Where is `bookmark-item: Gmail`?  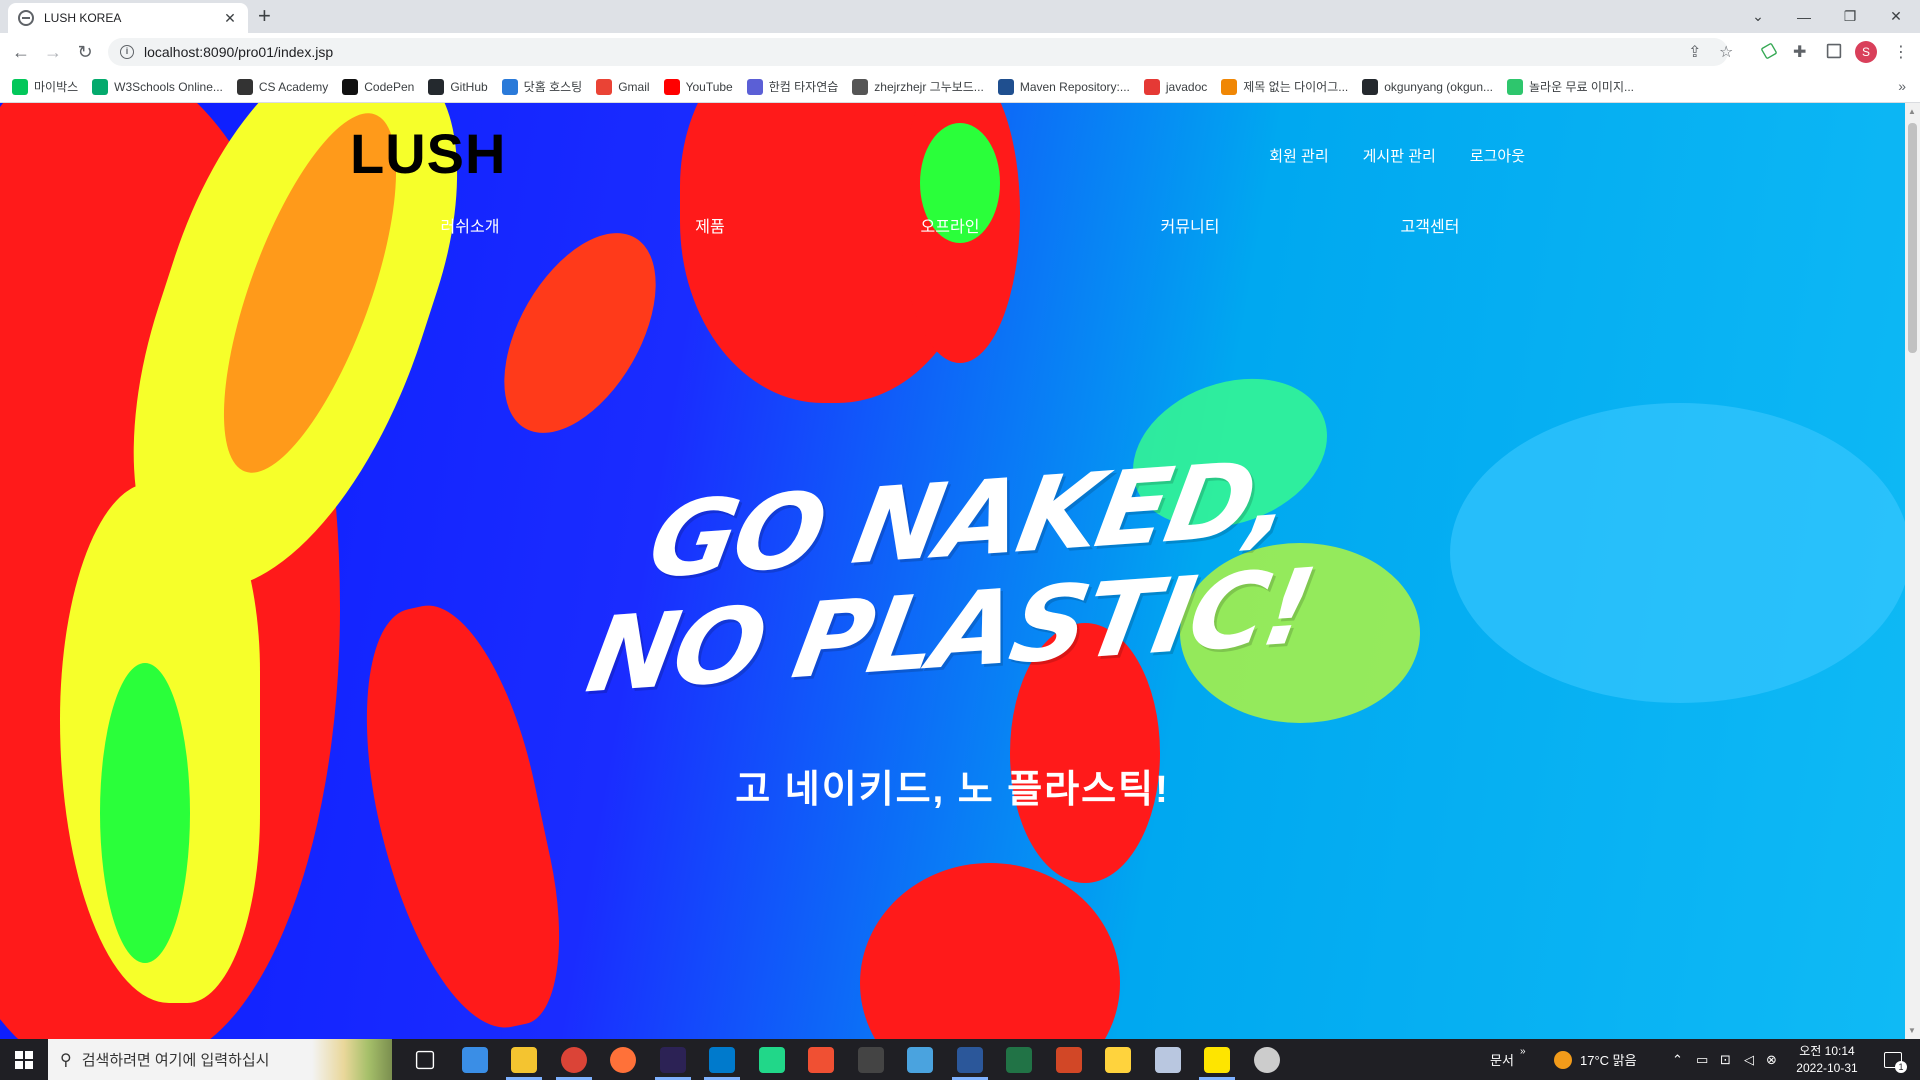 bookmark-item: Gmail is located at coordinates (623, 86).